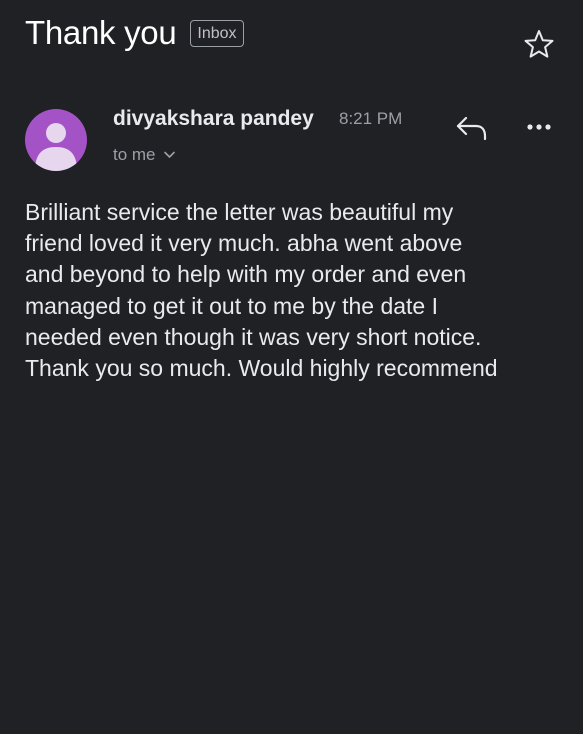 The image size is (583, 734). What do you see at coordinates (371, 118) in the screenshot?
I see `sent-time: 8:21 PM` at bounding box center [371, 118].